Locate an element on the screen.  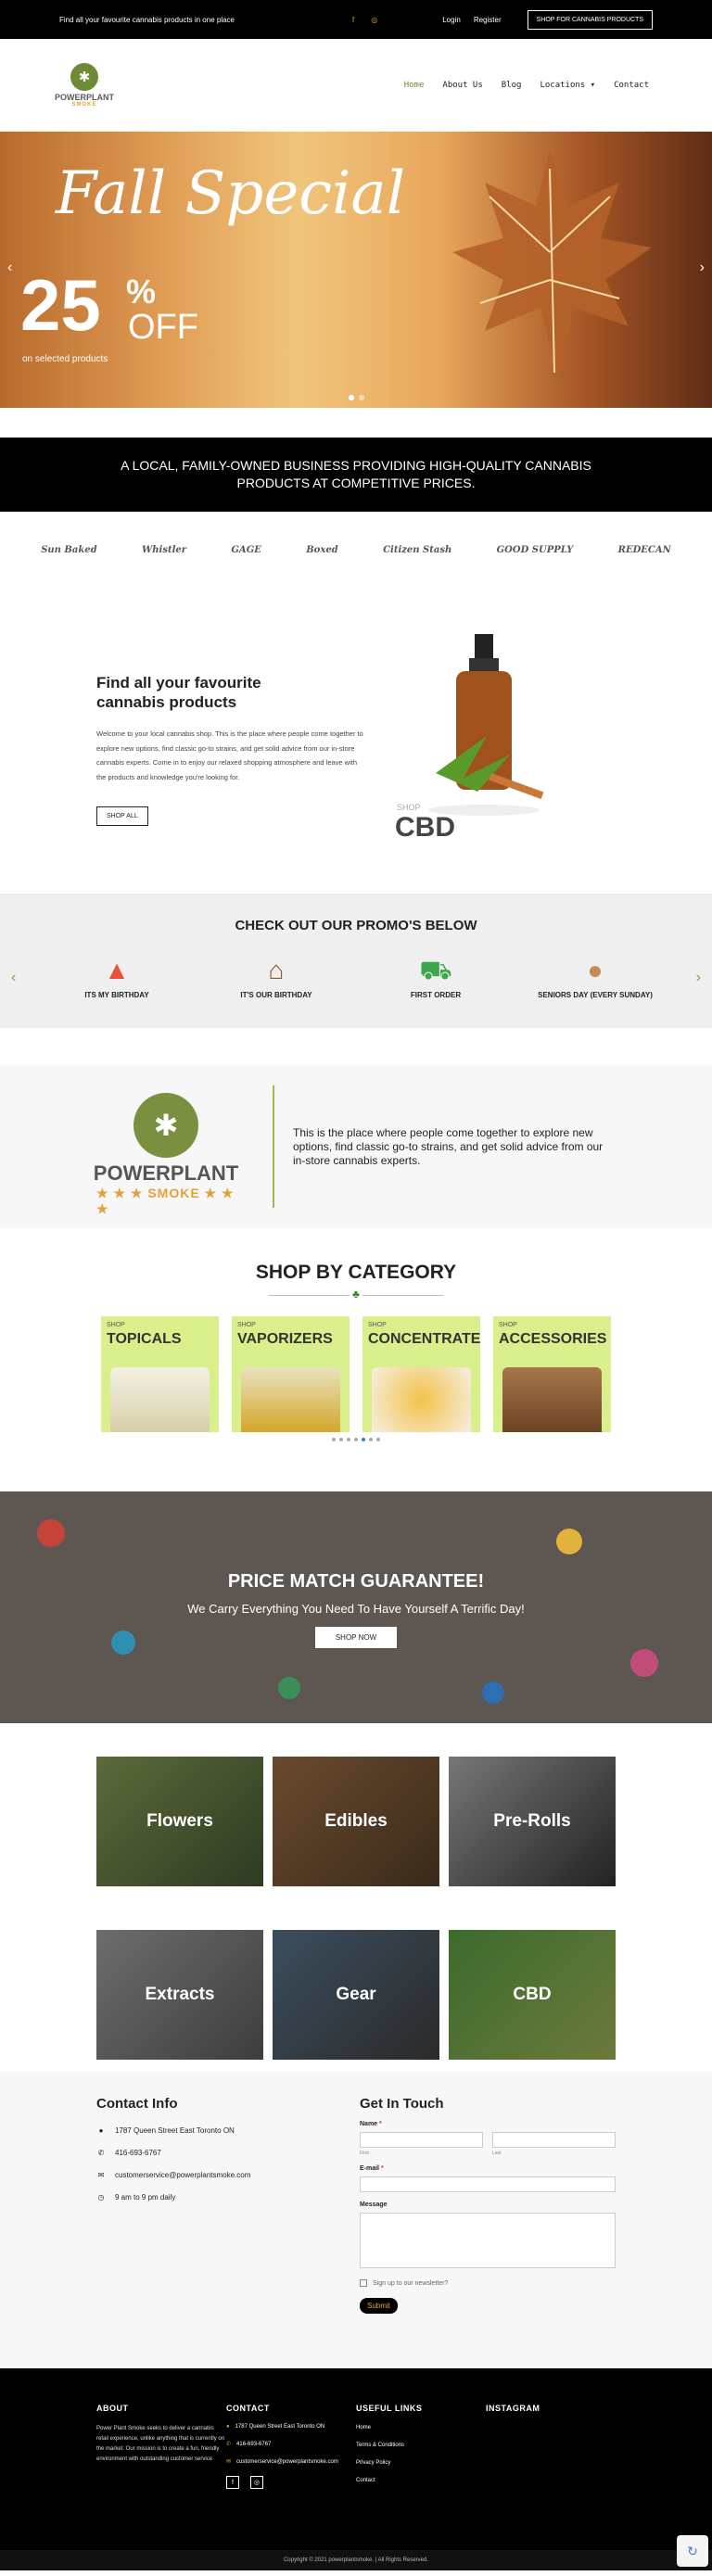
footer-link-privacy: Privacy Policy is located at coordinates (421, 2463).